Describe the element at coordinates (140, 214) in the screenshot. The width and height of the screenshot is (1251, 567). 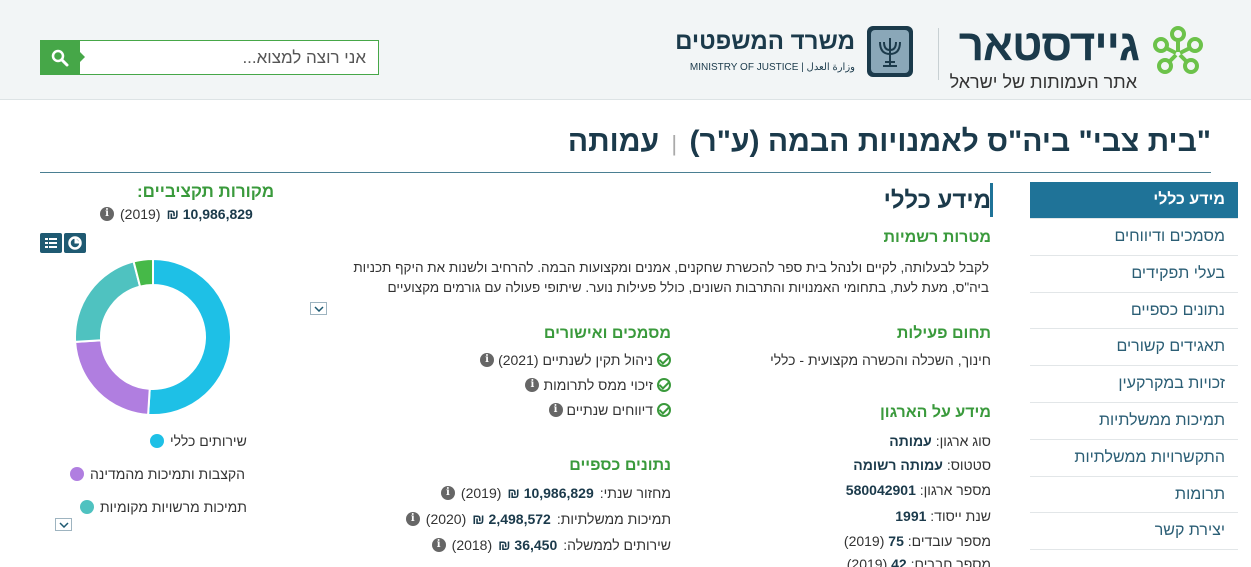
I see `budget-year: (2019)` at that location.